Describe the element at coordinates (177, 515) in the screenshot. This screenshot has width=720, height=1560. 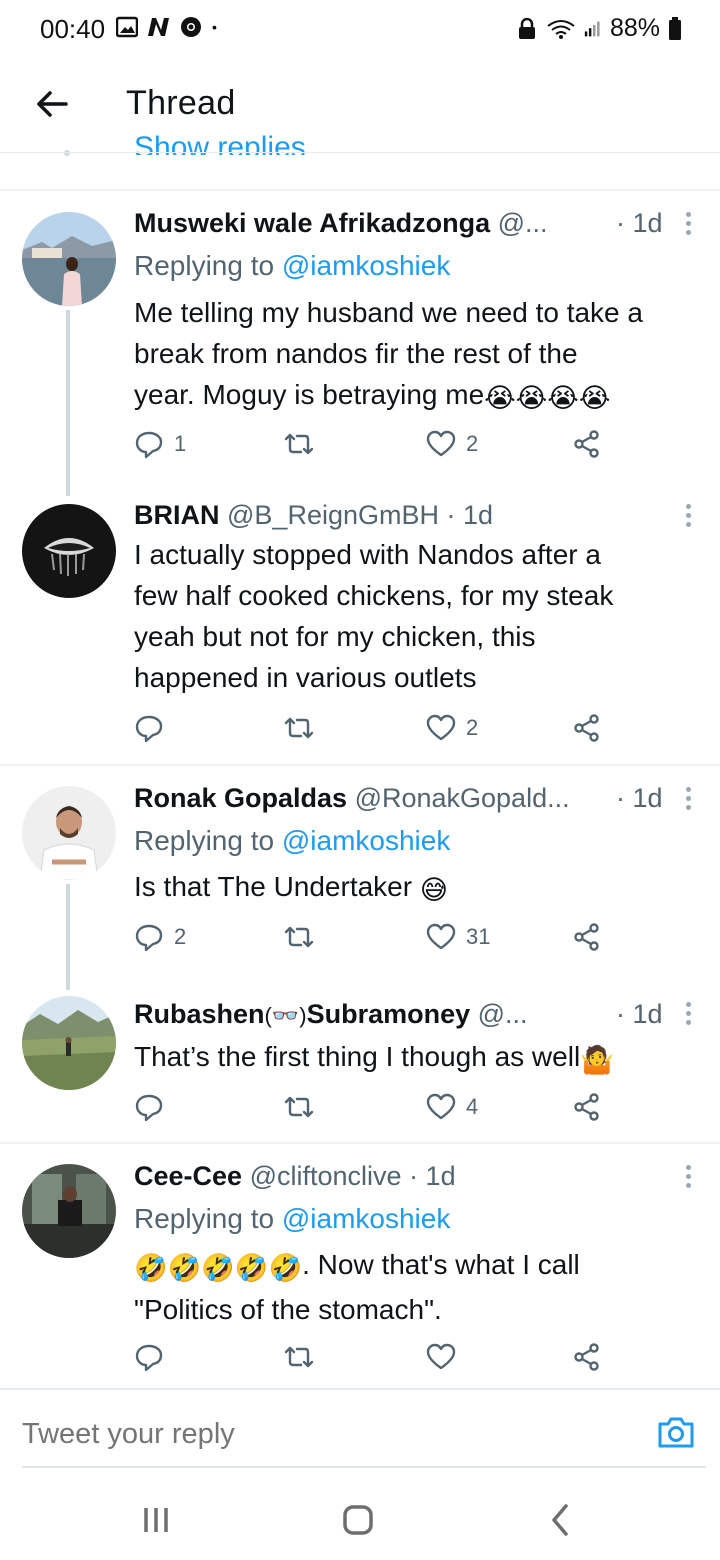
I see `author-name: BRIAN` at that location.